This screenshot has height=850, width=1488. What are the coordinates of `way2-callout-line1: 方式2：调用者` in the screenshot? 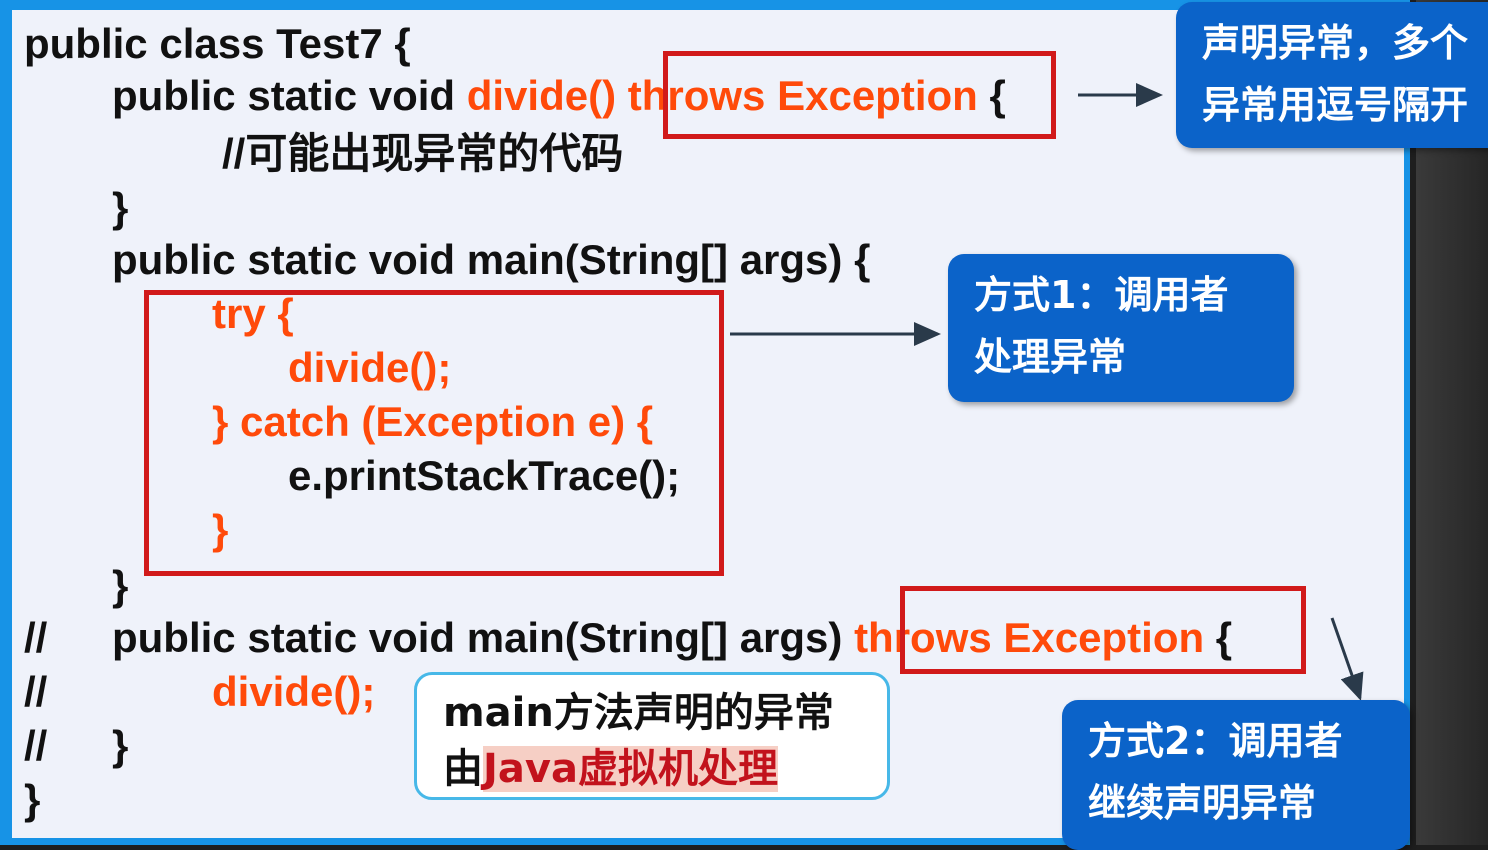 It's located at (1215, 741).